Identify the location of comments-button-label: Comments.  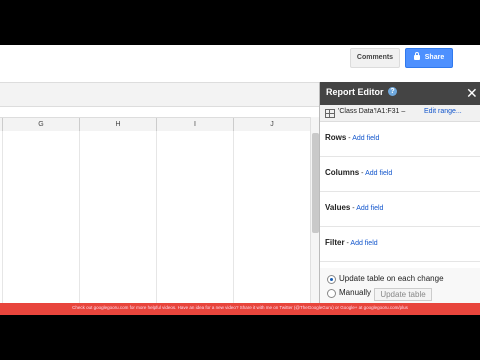
(375, 57).